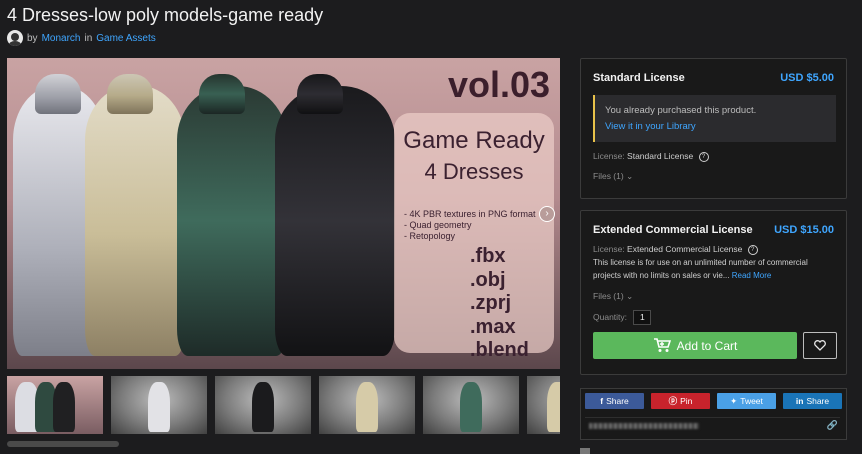 This screenshot has width=862, height=454. Describe the element at coordinates (644, 426) in the screenshot. I see `blurred-url` at that location.